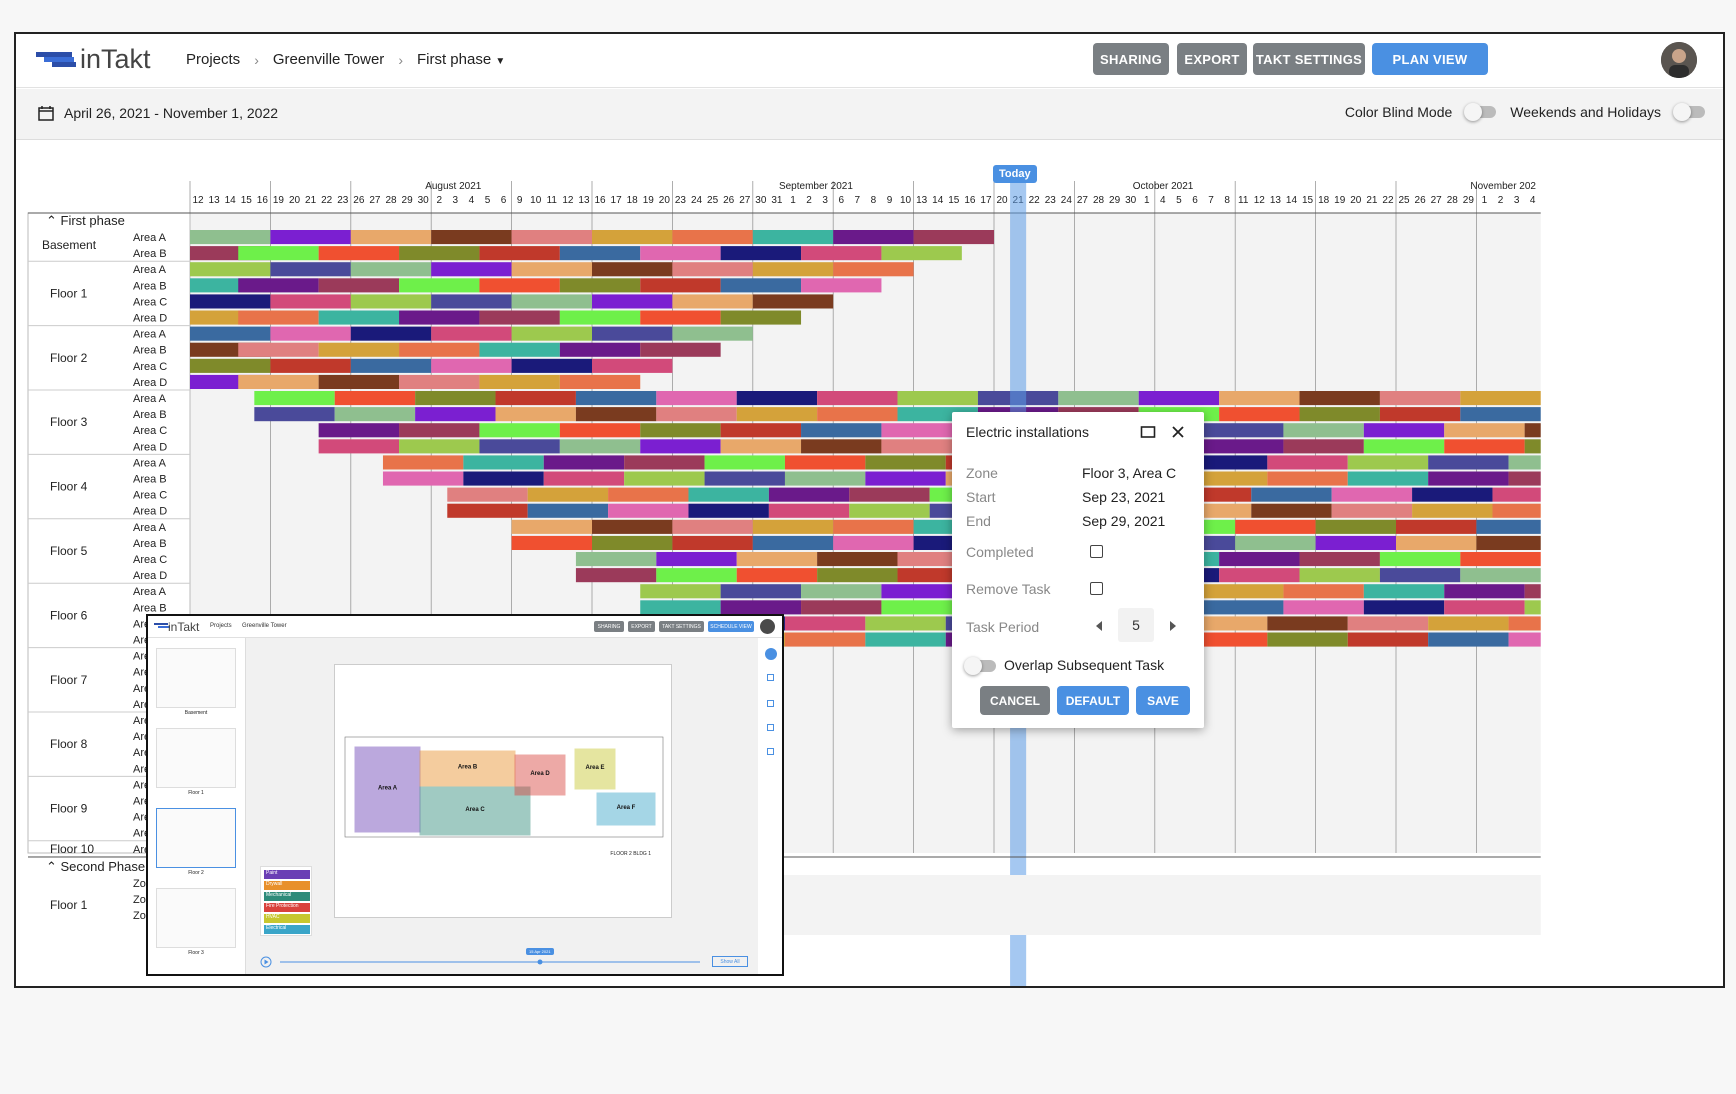  Describe the element at coordinates (264, 626) in the screenshot. I see `inset-crumb-project: Greenville Tower` at that location.